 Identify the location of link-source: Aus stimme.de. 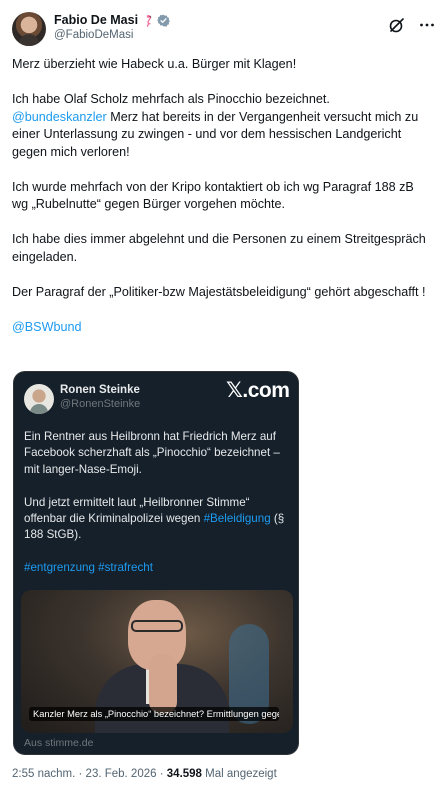
(59, 743).